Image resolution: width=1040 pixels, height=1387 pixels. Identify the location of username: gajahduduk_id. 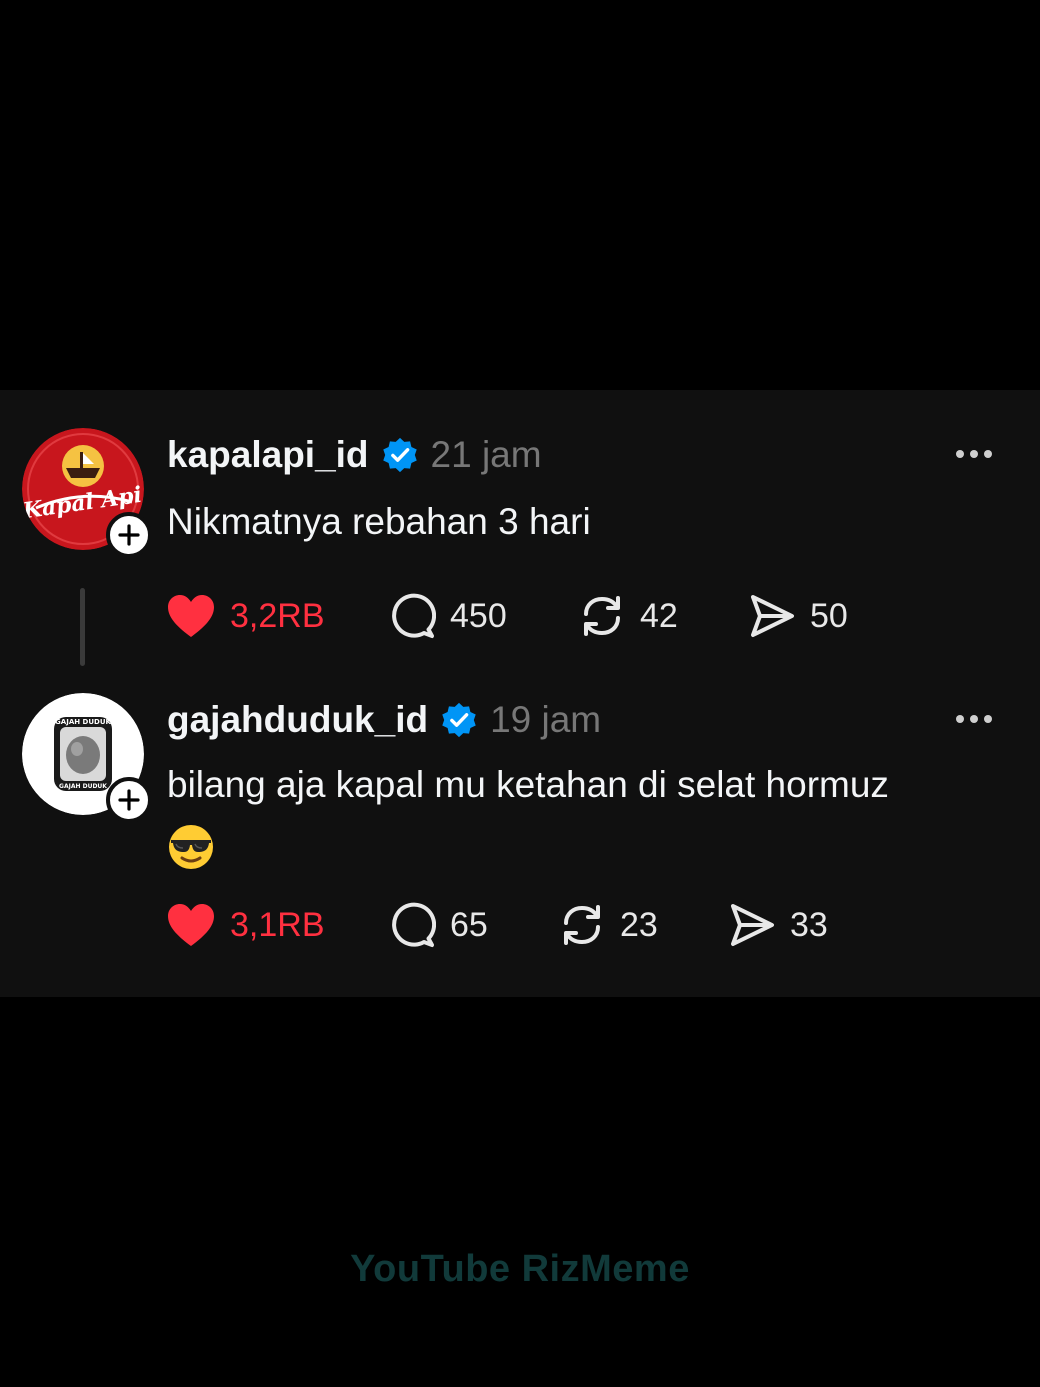
(297, 720).